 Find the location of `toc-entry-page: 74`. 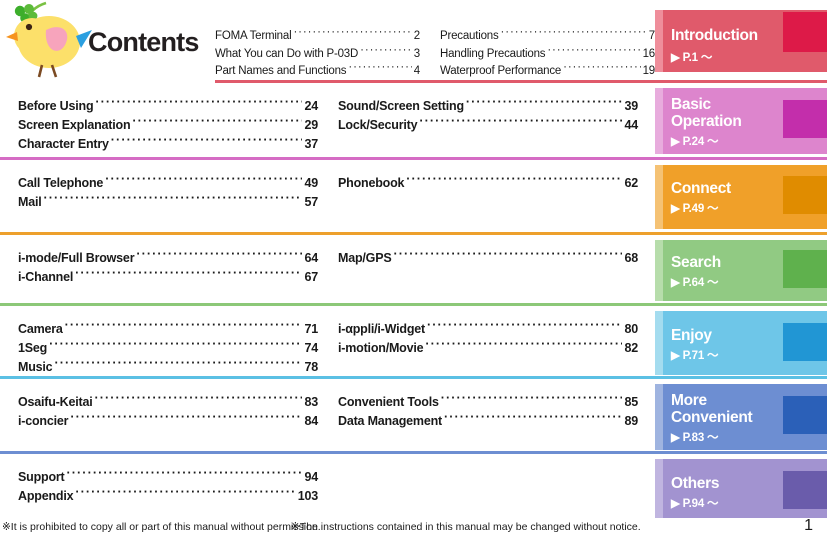

toc-entry-page: 74 is located at coordinates (311, 348).